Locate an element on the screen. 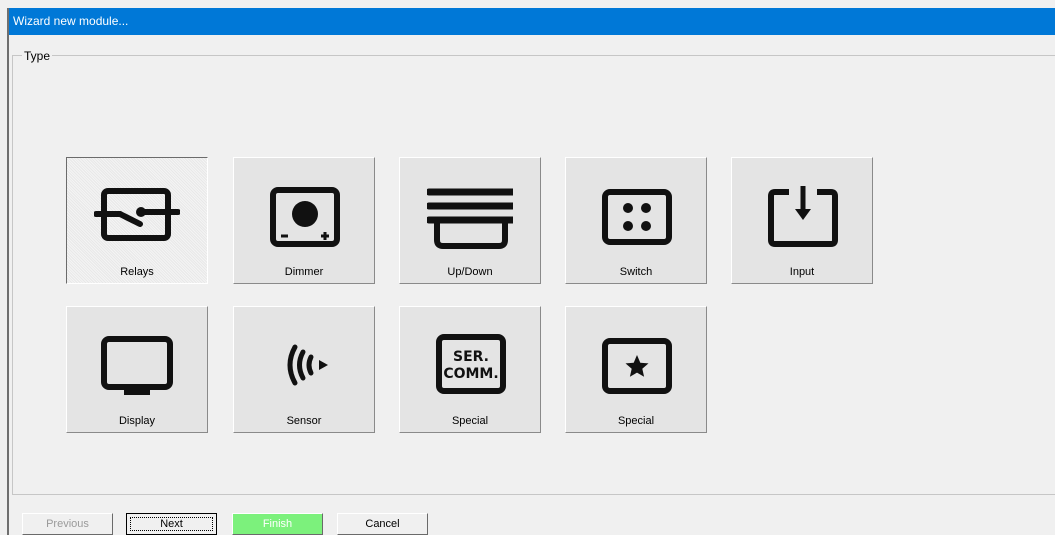 Image resolution: width=1055 pixels, height=535 pixels. serial-icon-line1: SER. is located at coordinates (471, 357).